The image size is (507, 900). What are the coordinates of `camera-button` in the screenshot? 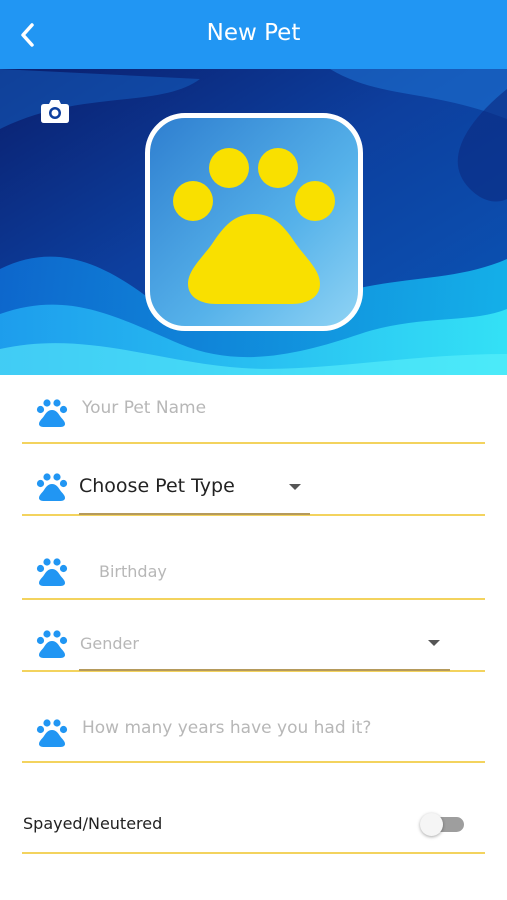 It's located at (55, 111).